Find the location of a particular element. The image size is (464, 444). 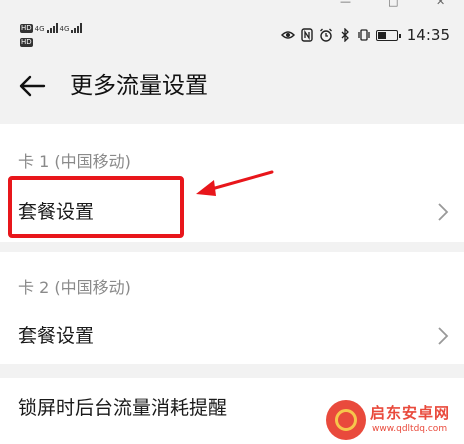

status-icons: 14:35 is located at coordinates (365, 35).